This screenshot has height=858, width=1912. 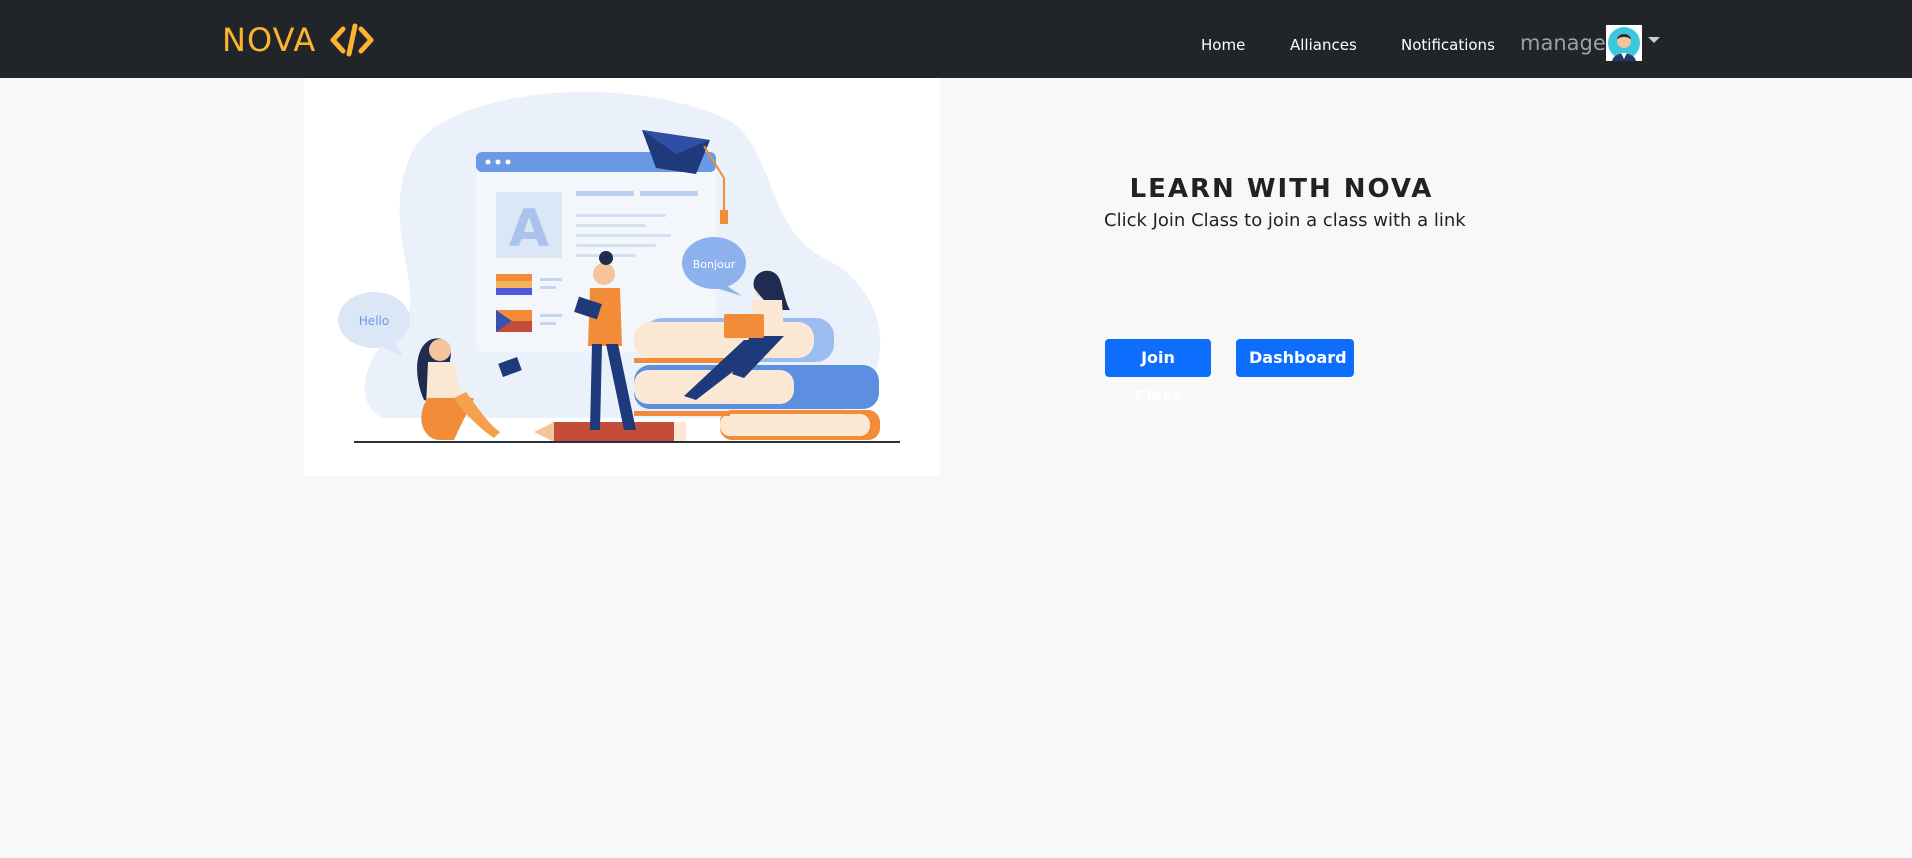 What do you see at coordinates (1653, 40) in the screenshot?
I see `chevron-down-icon` at bounding box center [1653, 40].